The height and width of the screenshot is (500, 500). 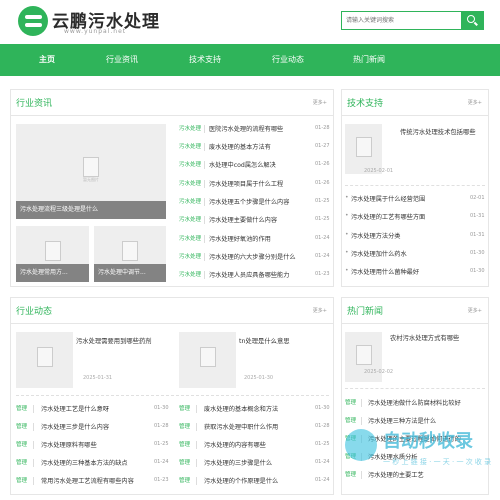 What do you see at coordinates (47, 60) in the screenshot?
I see `nav-home: 主页` at bounding box center [47, 60].